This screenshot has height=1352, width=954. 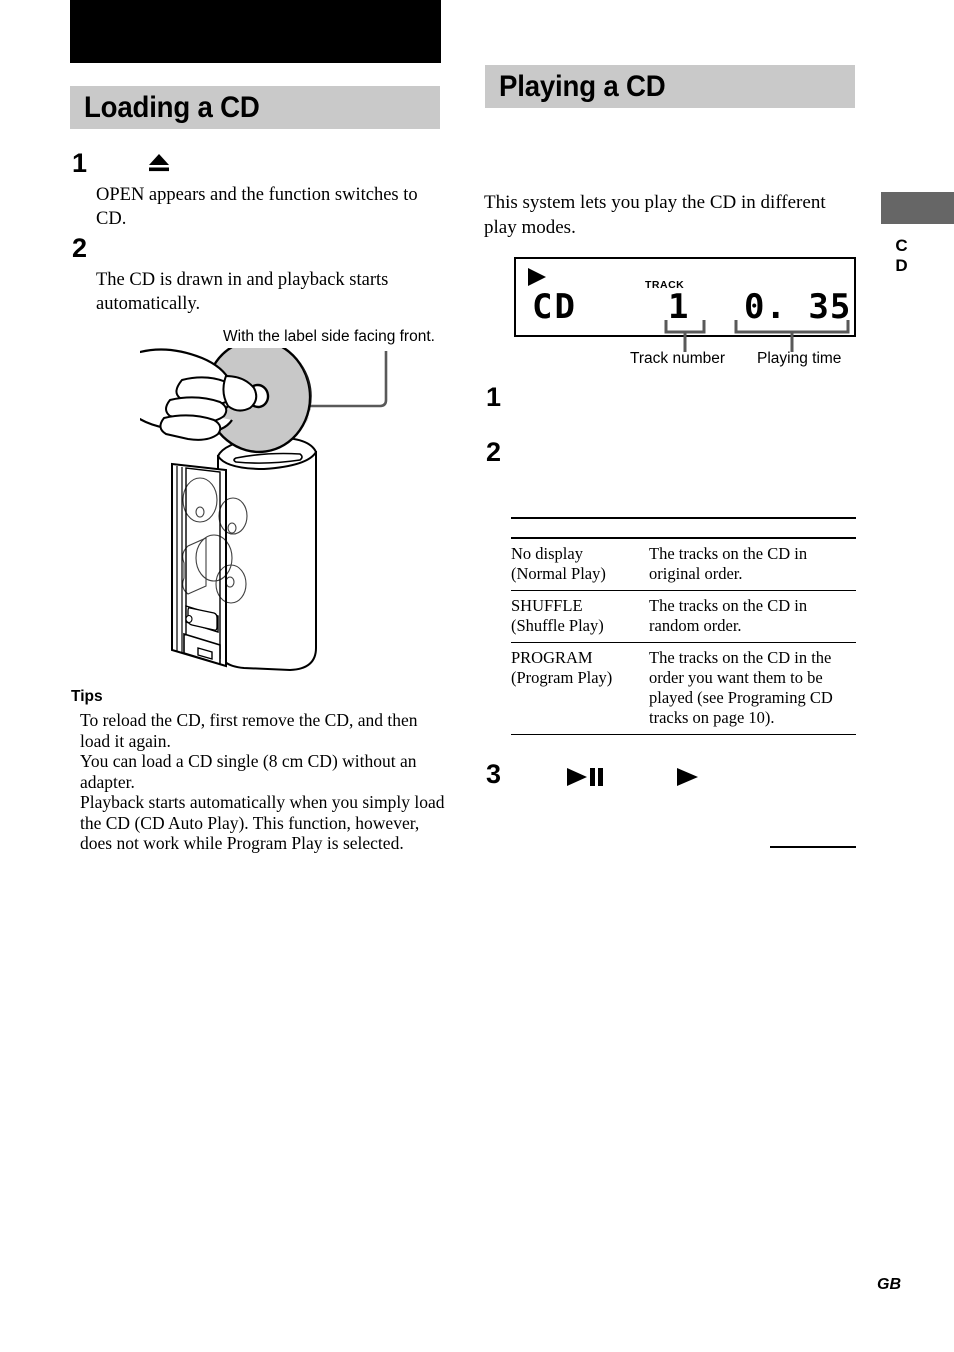 What do you see at coordinates (159, 163) in the screenshot?
I see `eject-icon` at bounding box center [159, 163].